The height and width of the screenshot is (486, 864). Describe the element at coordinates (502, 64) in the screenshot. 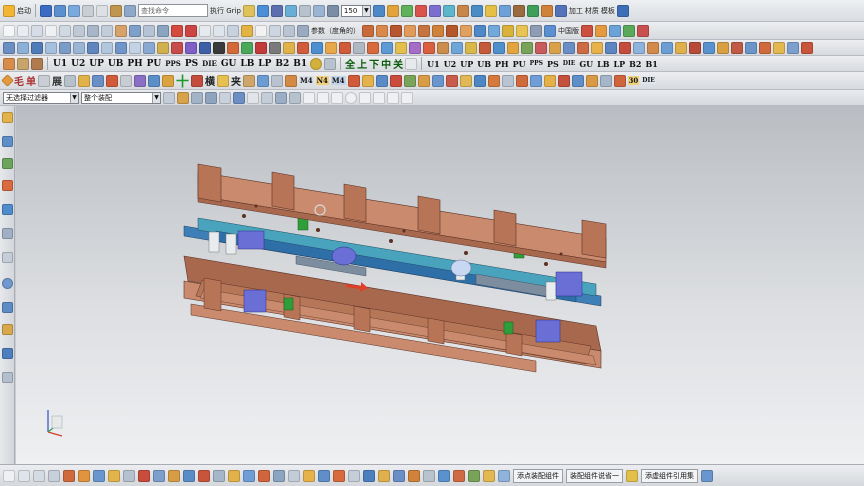

I see `right-code-ph: PH` at that location.